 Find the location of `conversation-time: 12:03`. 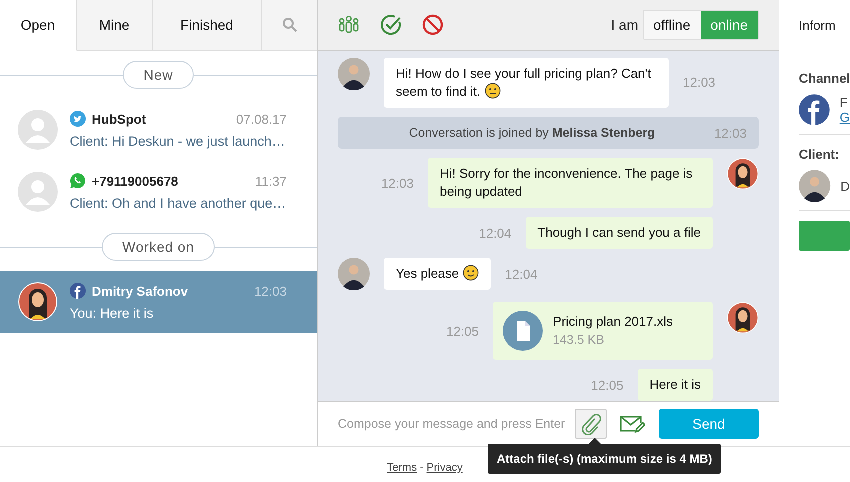

conversation-time: 12:03 is located at coordinates (270, 291).